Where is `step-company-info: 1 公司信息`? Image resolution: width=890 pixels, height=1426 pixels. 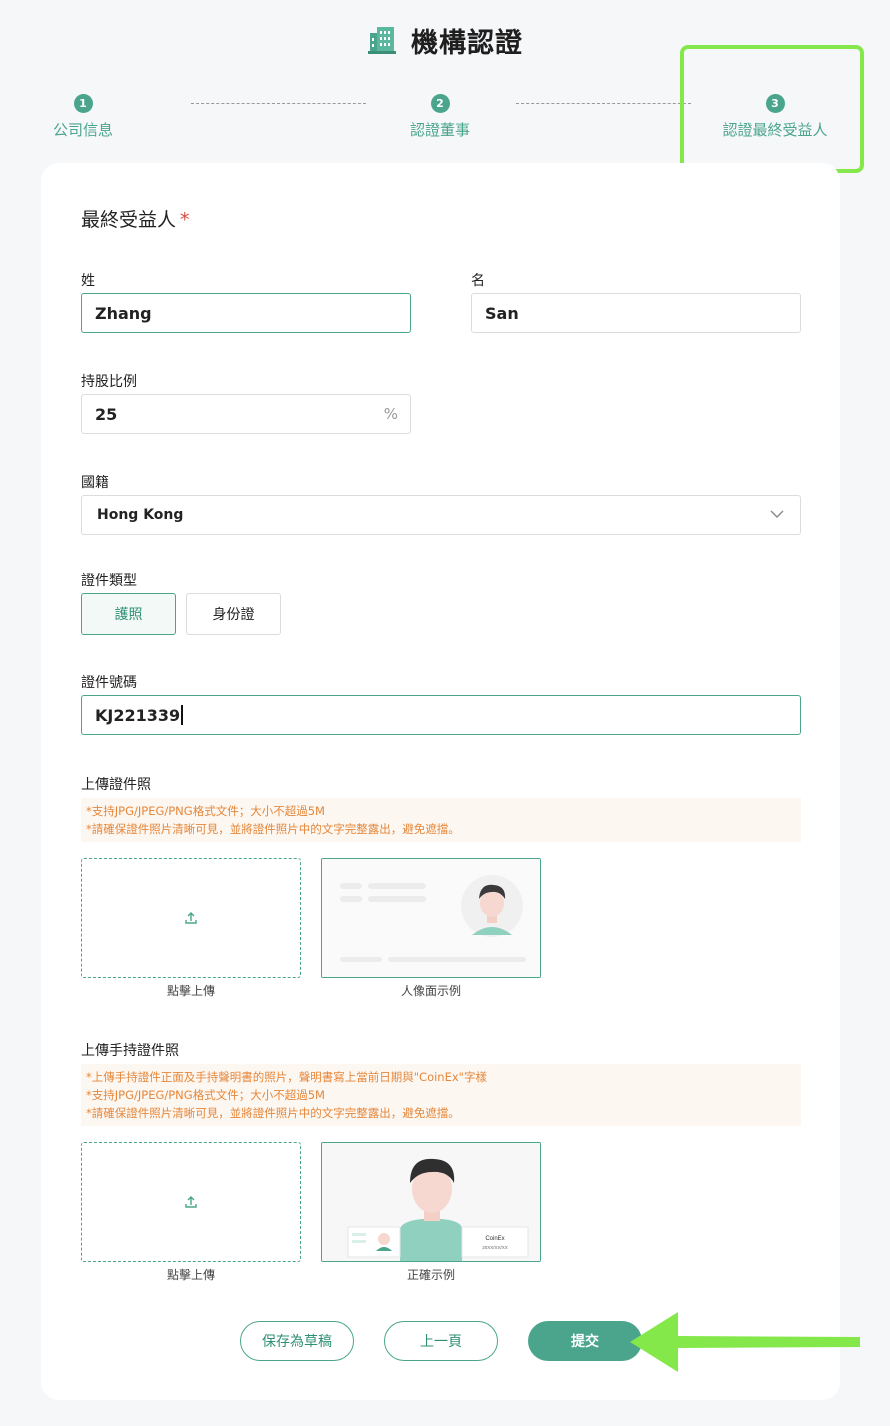
step-company-info: 1 公司信息 is located at coordinates (83, 117).